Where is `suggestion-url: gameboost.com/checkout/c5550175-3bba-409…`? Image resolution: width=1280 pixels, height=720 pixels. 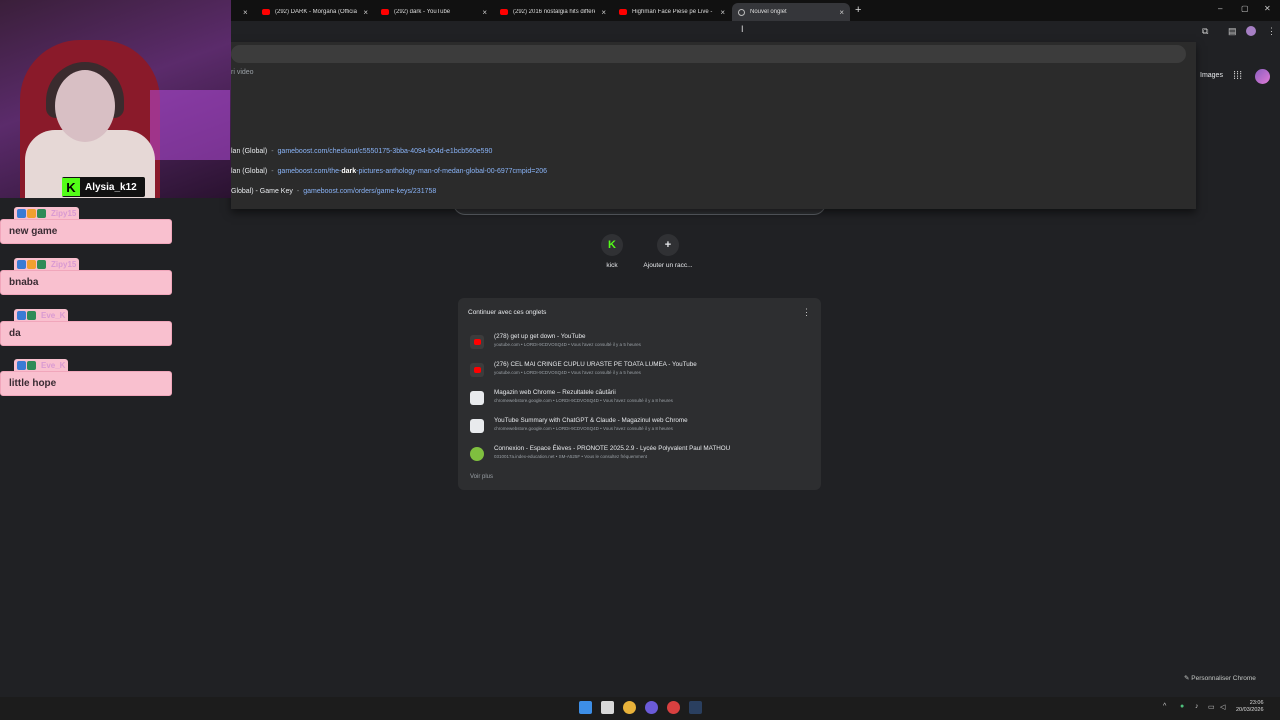
suggestion-url: gameboost.com/checkout/c5550175-3bba-409… is located at coordinates (385, 151).